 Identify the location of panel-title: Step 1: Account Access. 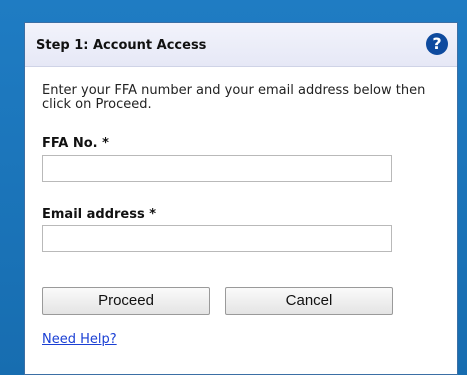
(121, 45).